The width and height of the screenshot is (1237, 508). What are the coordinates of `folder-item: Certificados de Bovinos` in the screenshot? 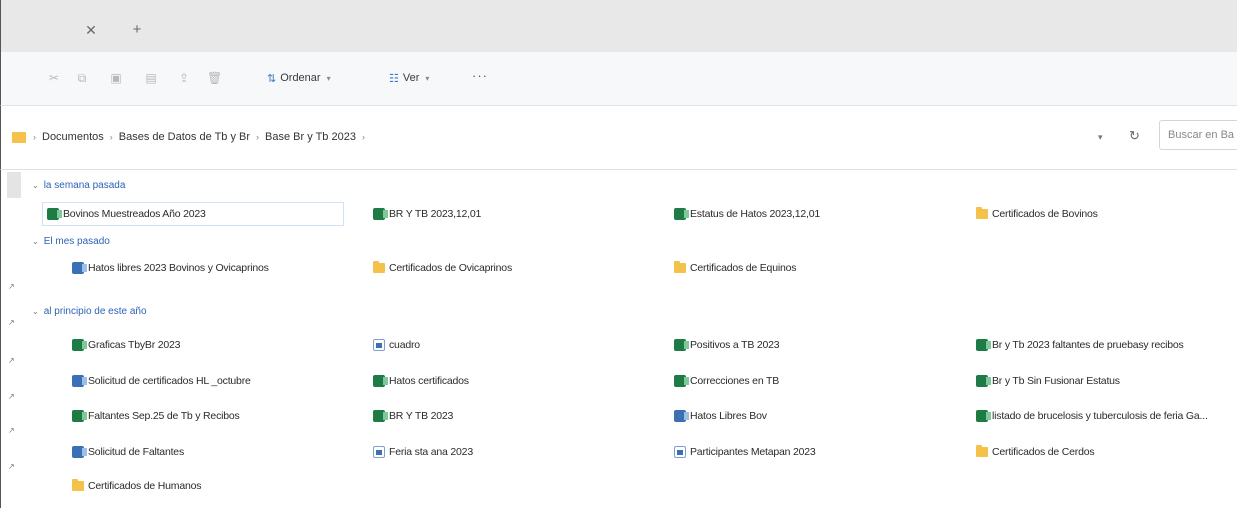 It's located at (1037, 214).